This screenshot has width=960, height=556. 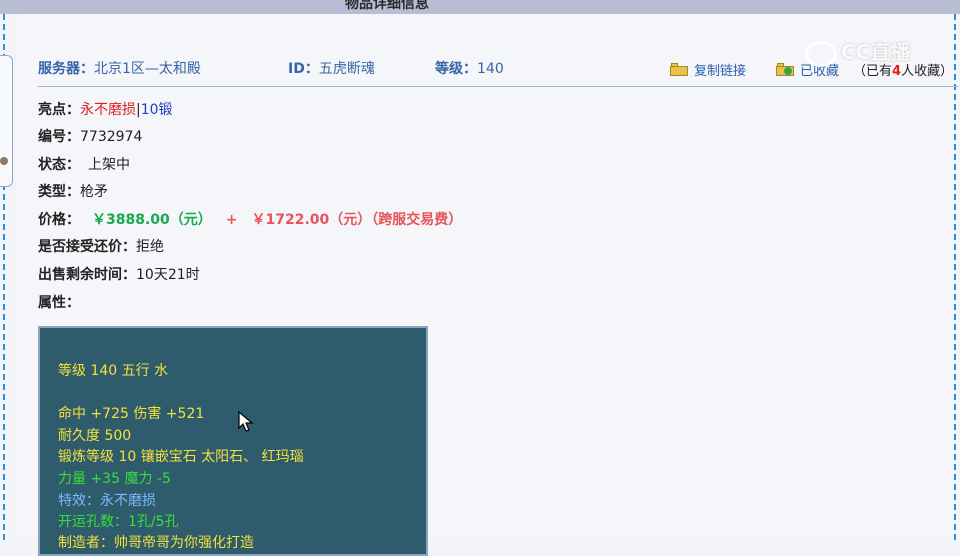 I want to click on attr-hit-damage: 命中 +725 伤害 +521, so click(x=131, y=414).